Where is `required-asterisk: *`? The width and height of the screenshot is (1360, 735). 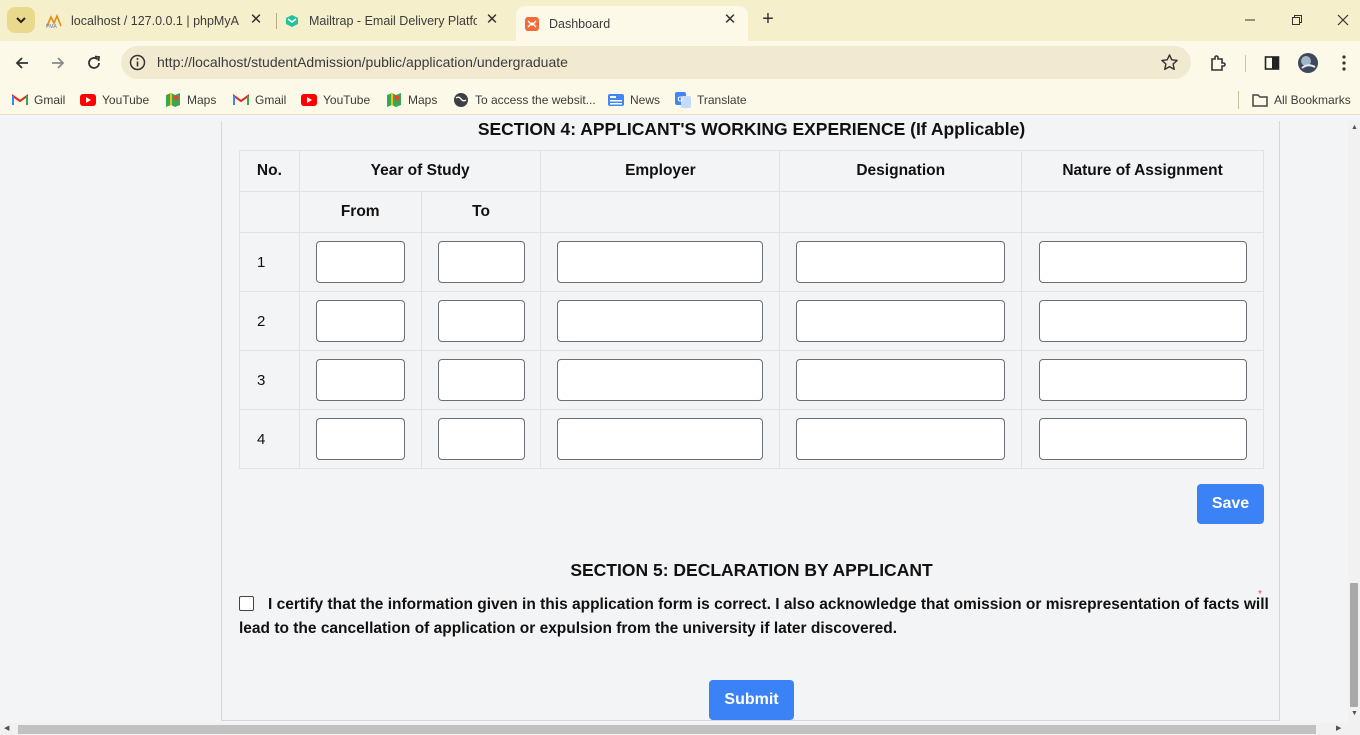 required-asterisk: * is located at coordinates (1260, 594).